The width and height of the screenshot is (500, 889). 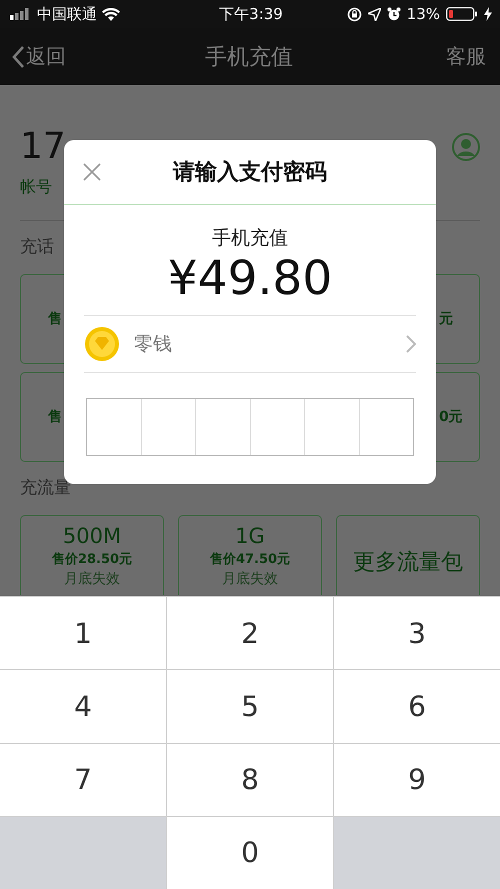 I want to click on section-heading: 充话, so click(x=37, y=247).